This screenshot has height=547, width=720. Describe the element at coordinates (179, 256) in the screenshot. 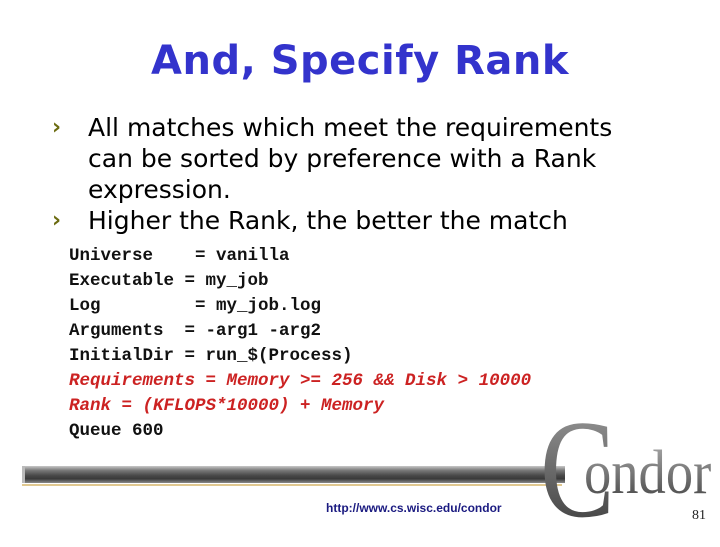

I see `code-line: Universe = vanilla` at that location.